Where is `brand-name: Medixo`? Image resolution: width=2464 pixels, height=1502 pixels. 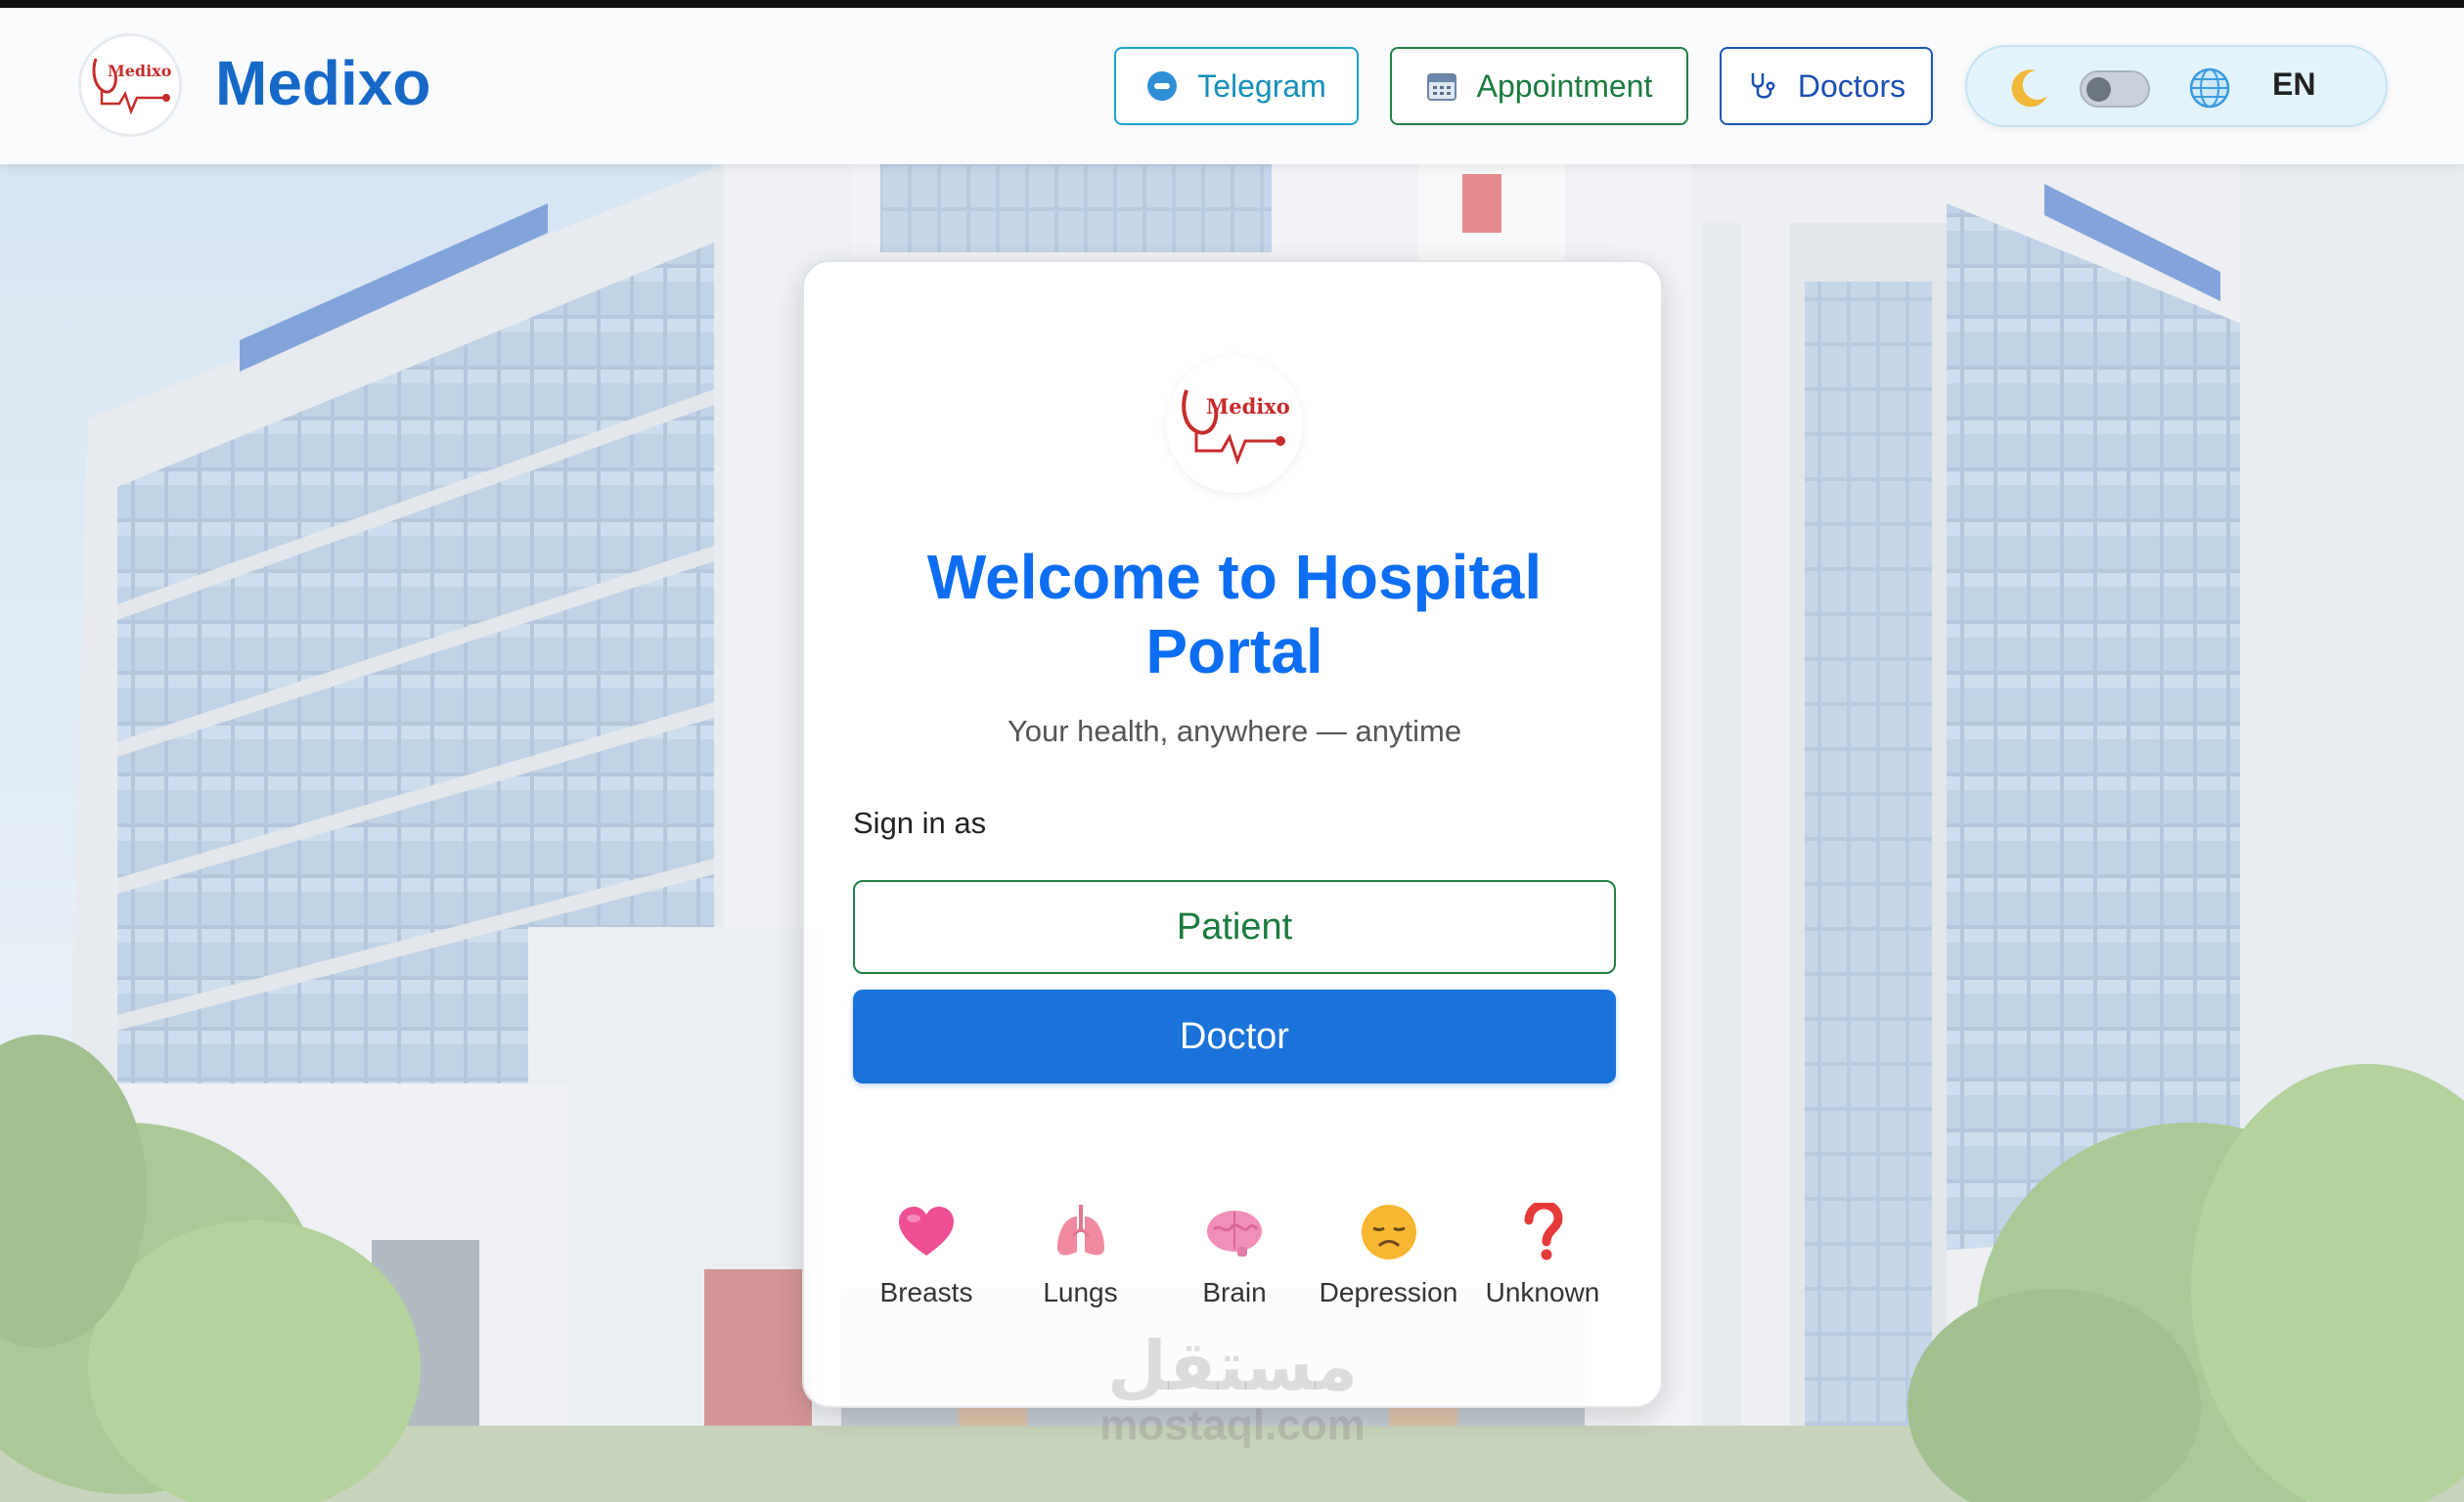
brand-name: Medixo is located at coordinates (322, 83).